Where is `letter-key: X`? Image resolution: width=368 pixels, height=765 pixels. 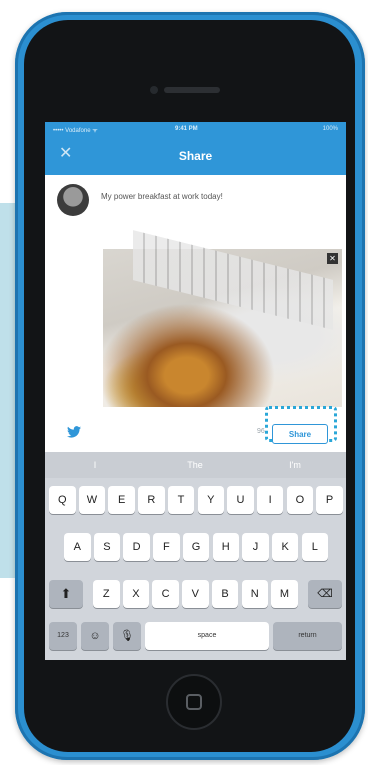
letter-key: X is located at coordinates (136, 594).